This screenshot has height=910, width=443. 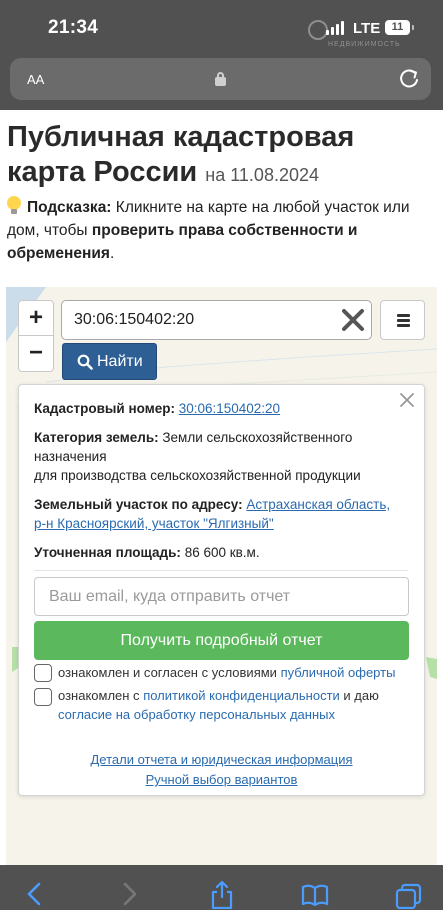 I want to click on address-bar: AA, so click(x=220, y=79).